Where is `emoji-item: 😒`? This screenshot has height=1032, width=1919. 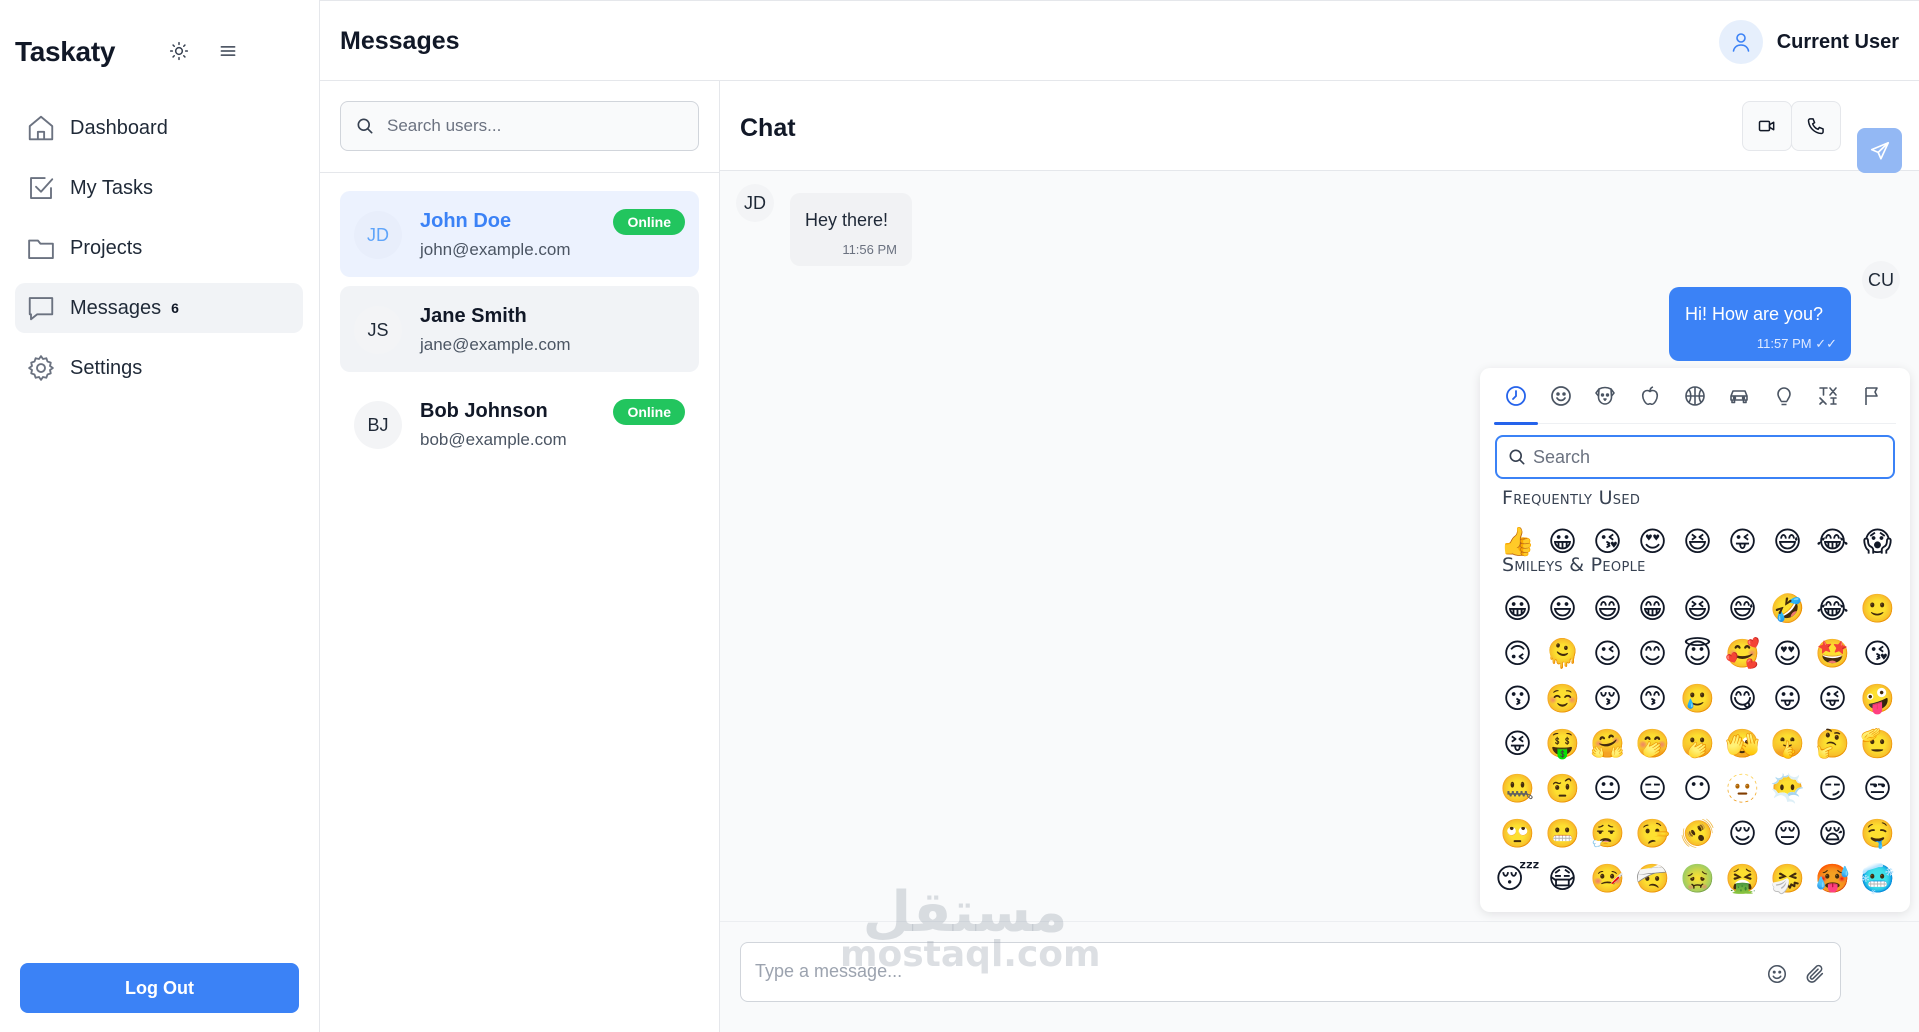
emoji-item: 😒 is located at coordinates (1877, 788).